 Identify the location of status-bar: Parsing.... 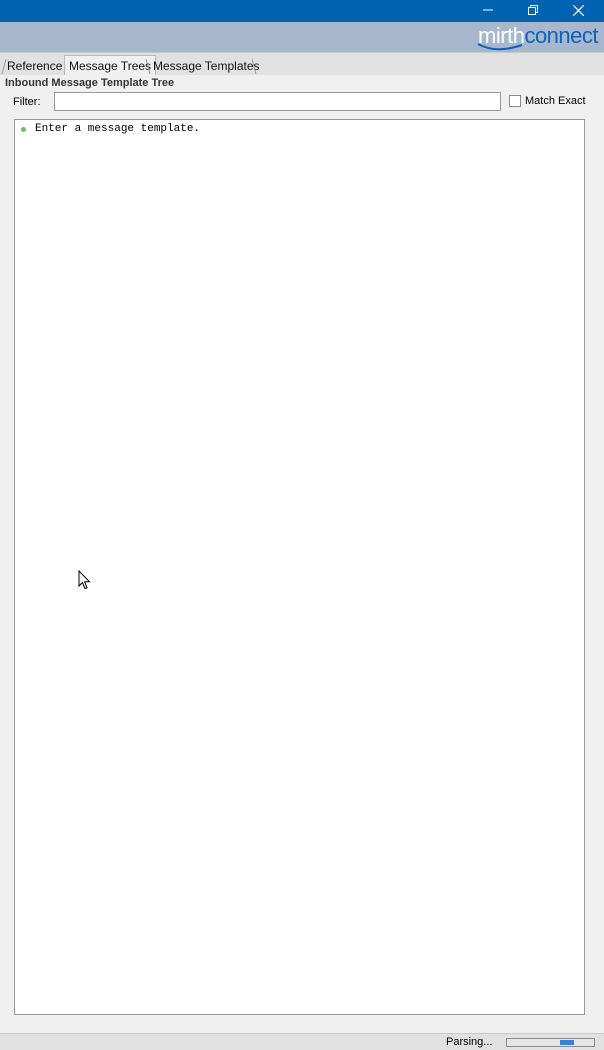
(302, 1041).